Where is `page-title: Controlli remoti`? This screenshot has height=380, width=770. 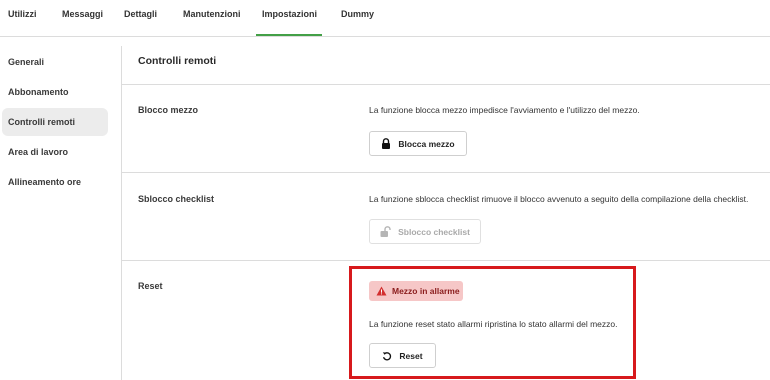
page-title: Controlli remoti is located at coordinates (177, 61).